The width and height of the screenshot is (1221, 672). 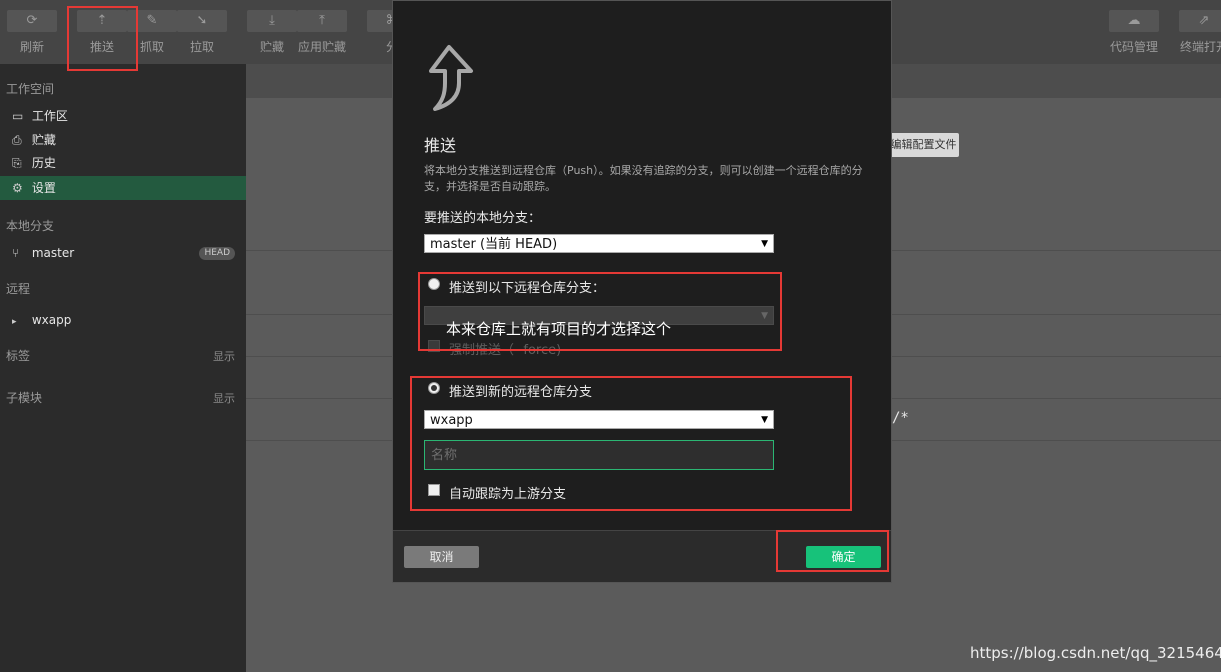 I want to click on apply-stash-button: ⤒ 应用贮藏, so click(x=322, y=32).